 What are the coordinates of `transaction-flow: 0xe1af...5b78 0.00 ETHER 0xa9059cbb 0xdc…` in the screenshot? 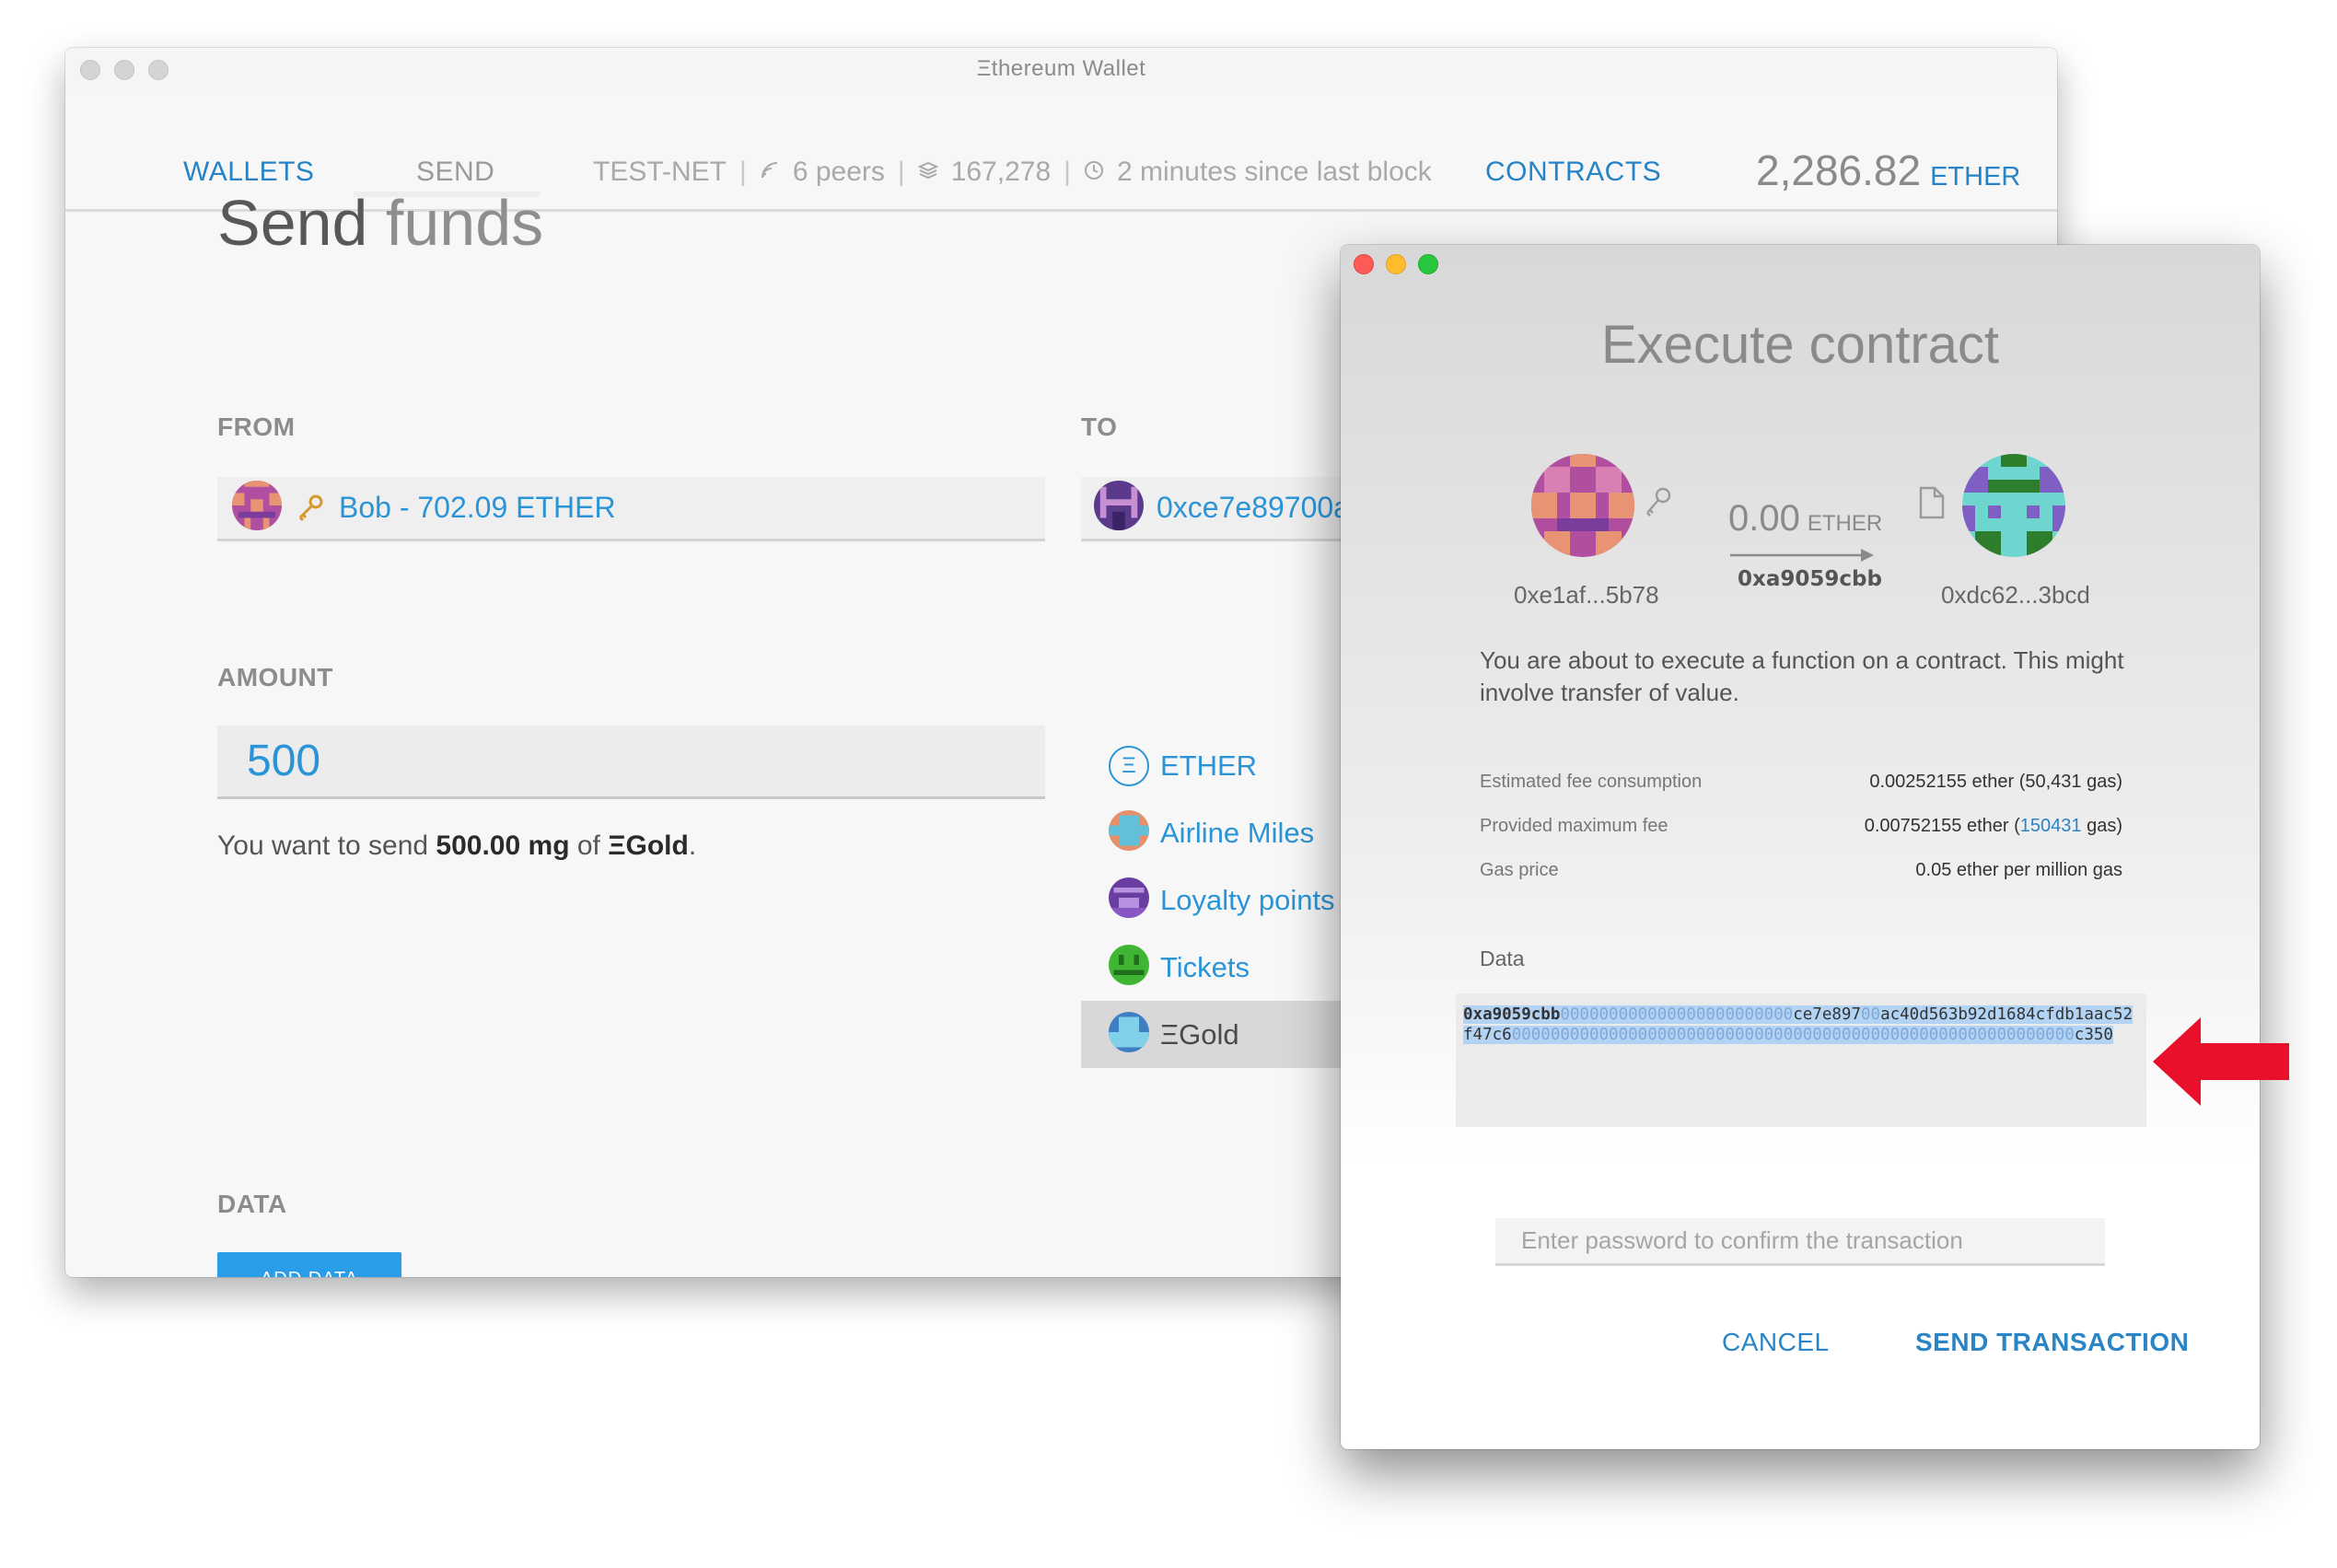 It's located at (1800, 544).